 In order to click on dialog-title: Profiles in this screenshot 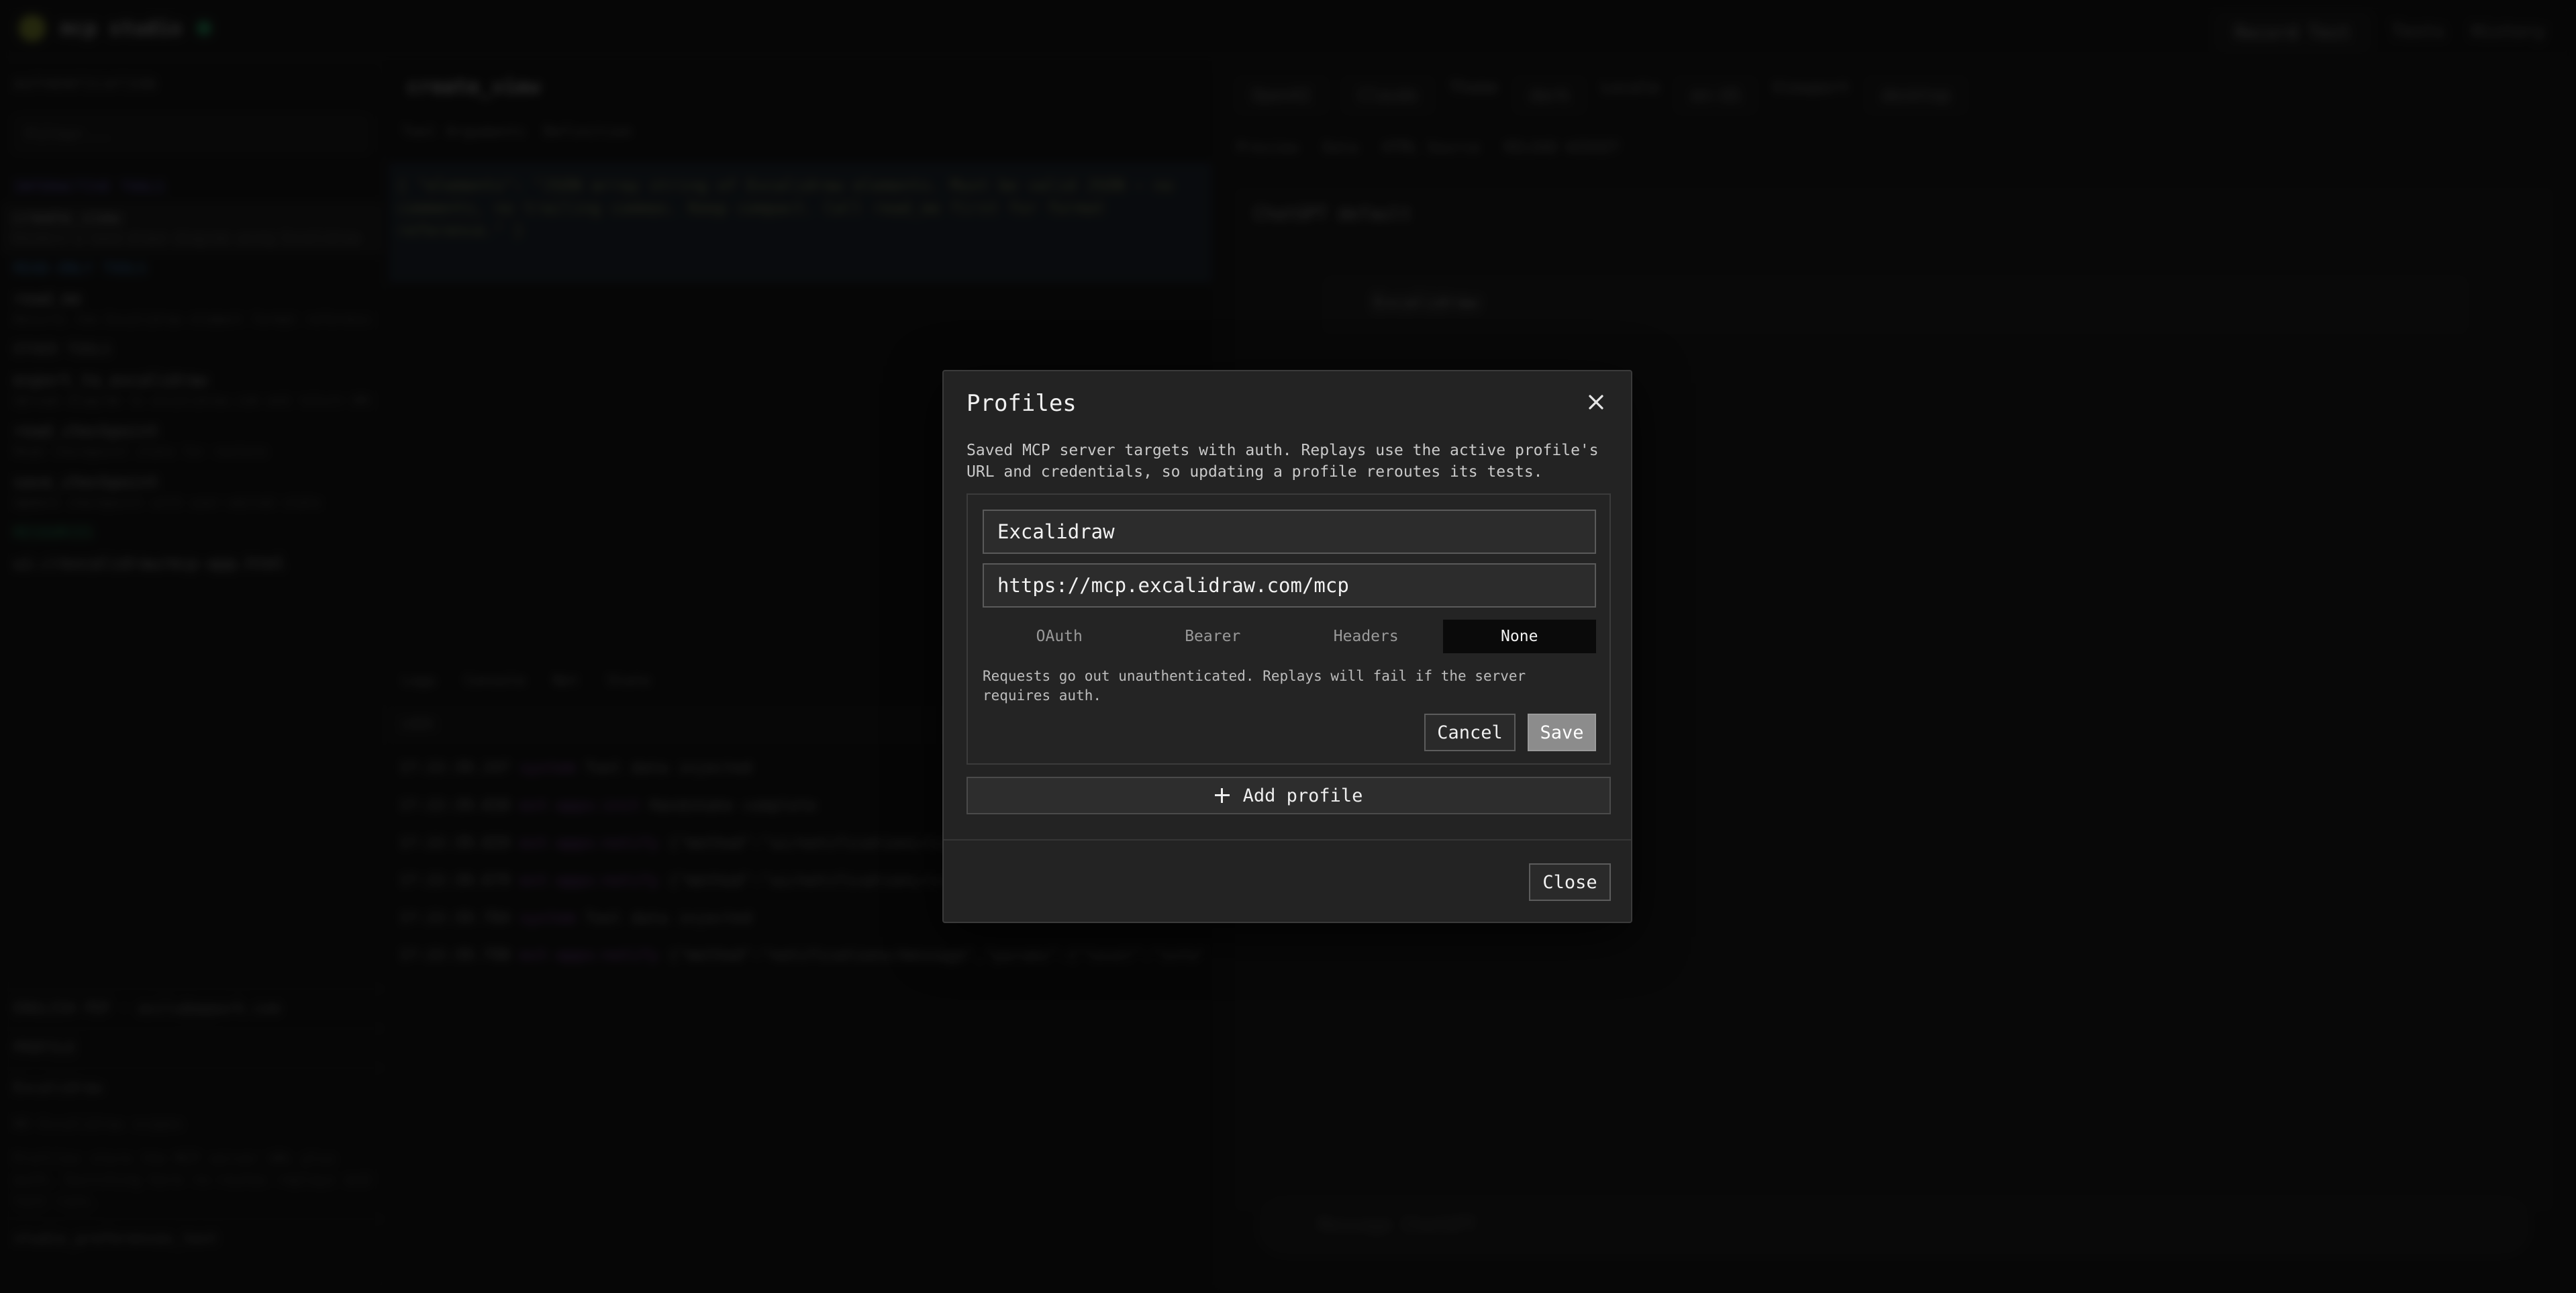, I will do `click(1022, 403)`.